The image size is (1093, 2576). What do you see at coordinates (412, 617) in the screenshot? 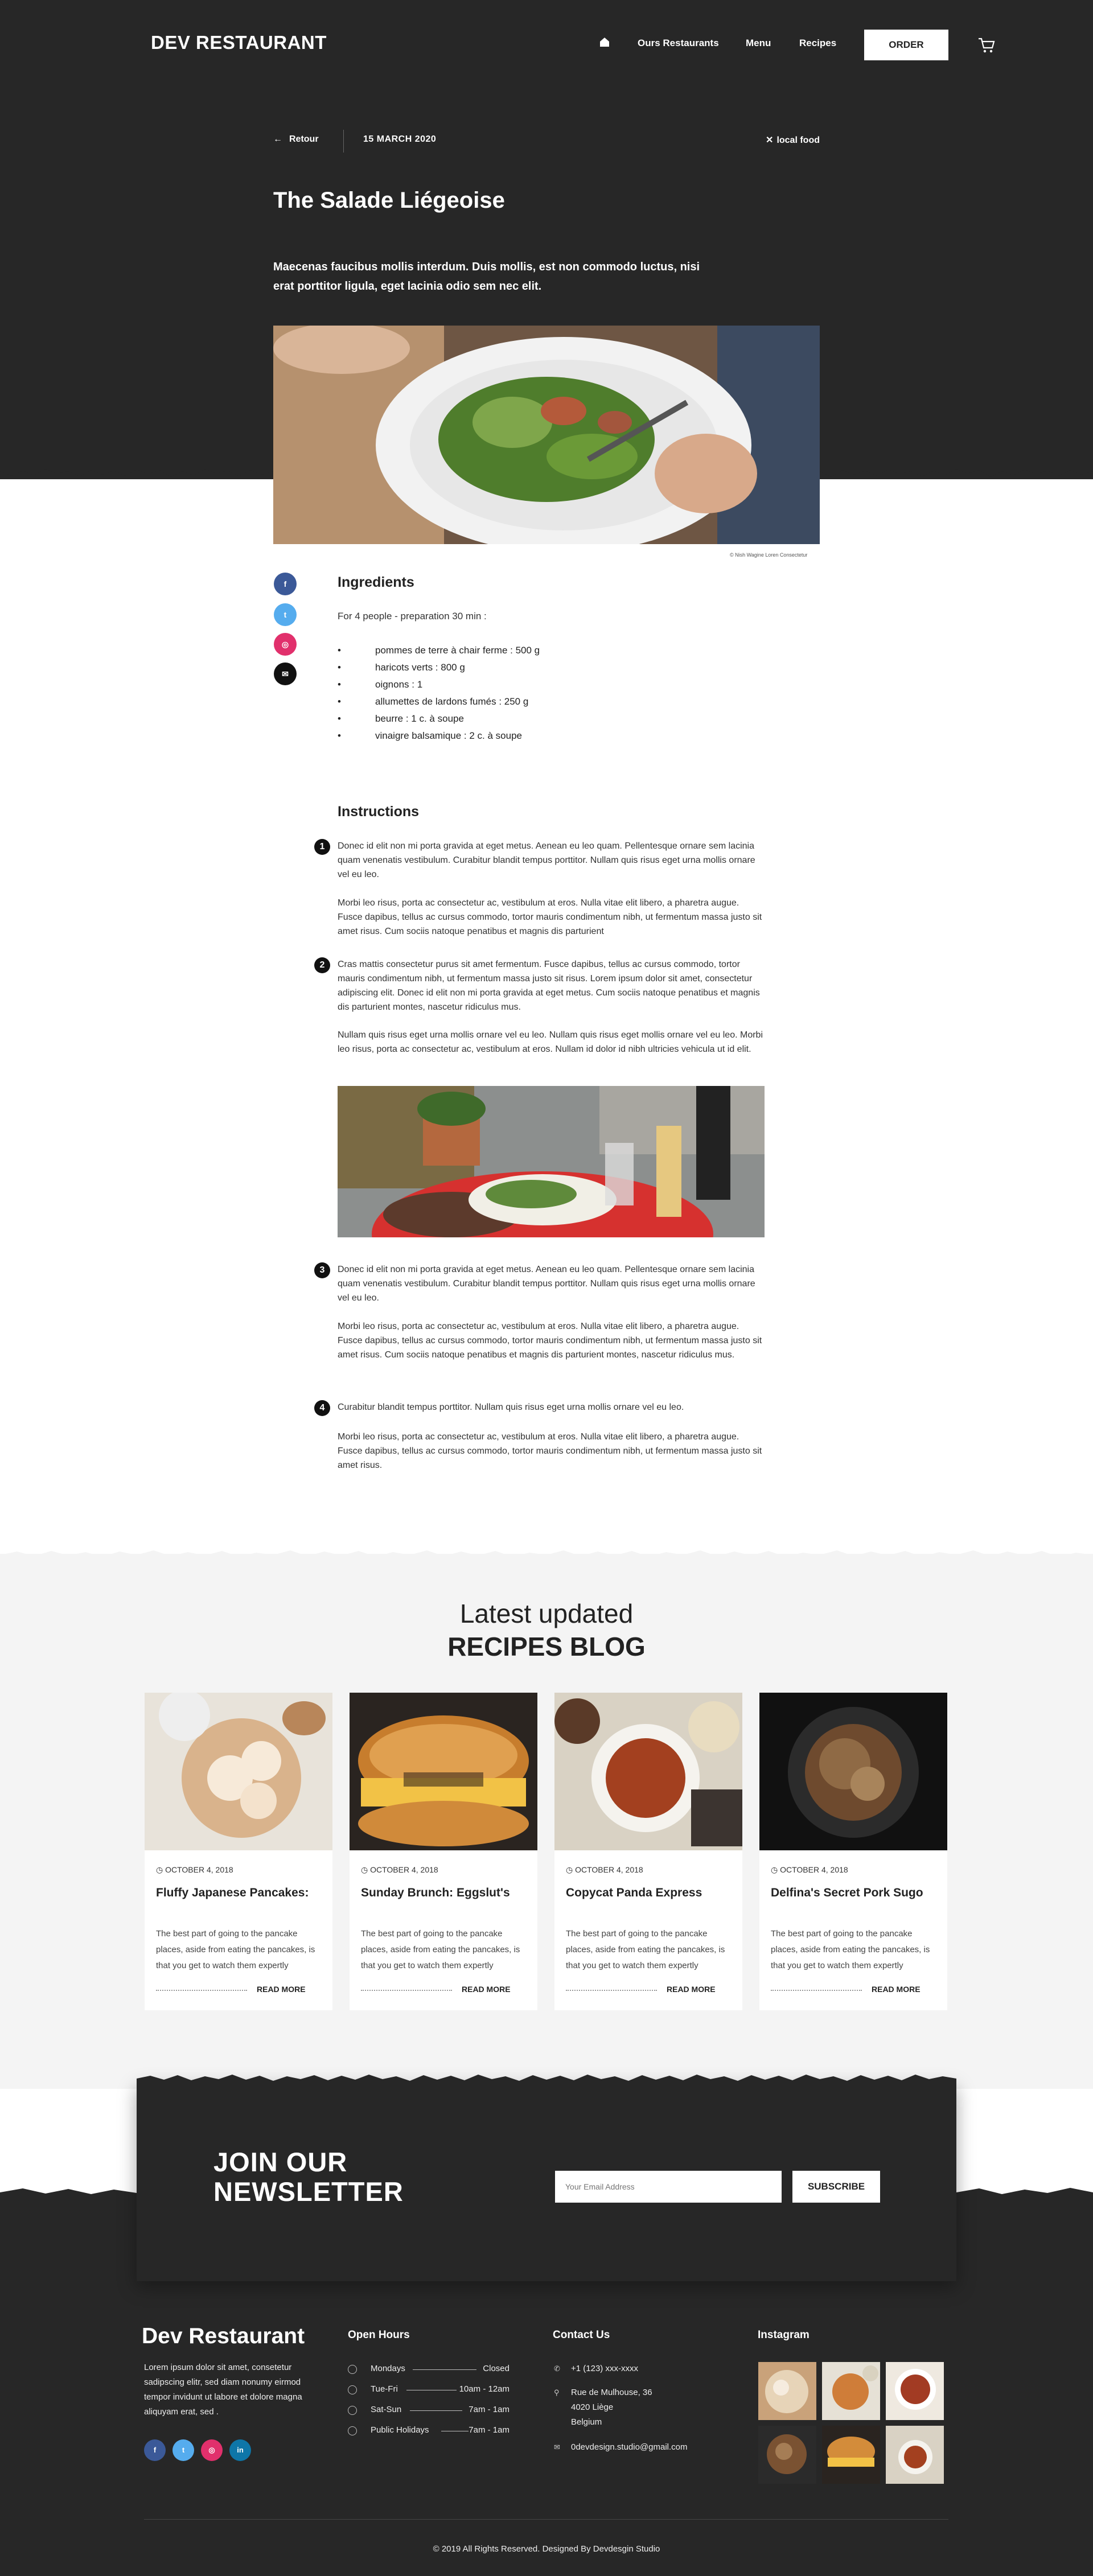
I see `ingredients-intro: For 4 people - preparation 30 min :` at bounding box center [412, 617].